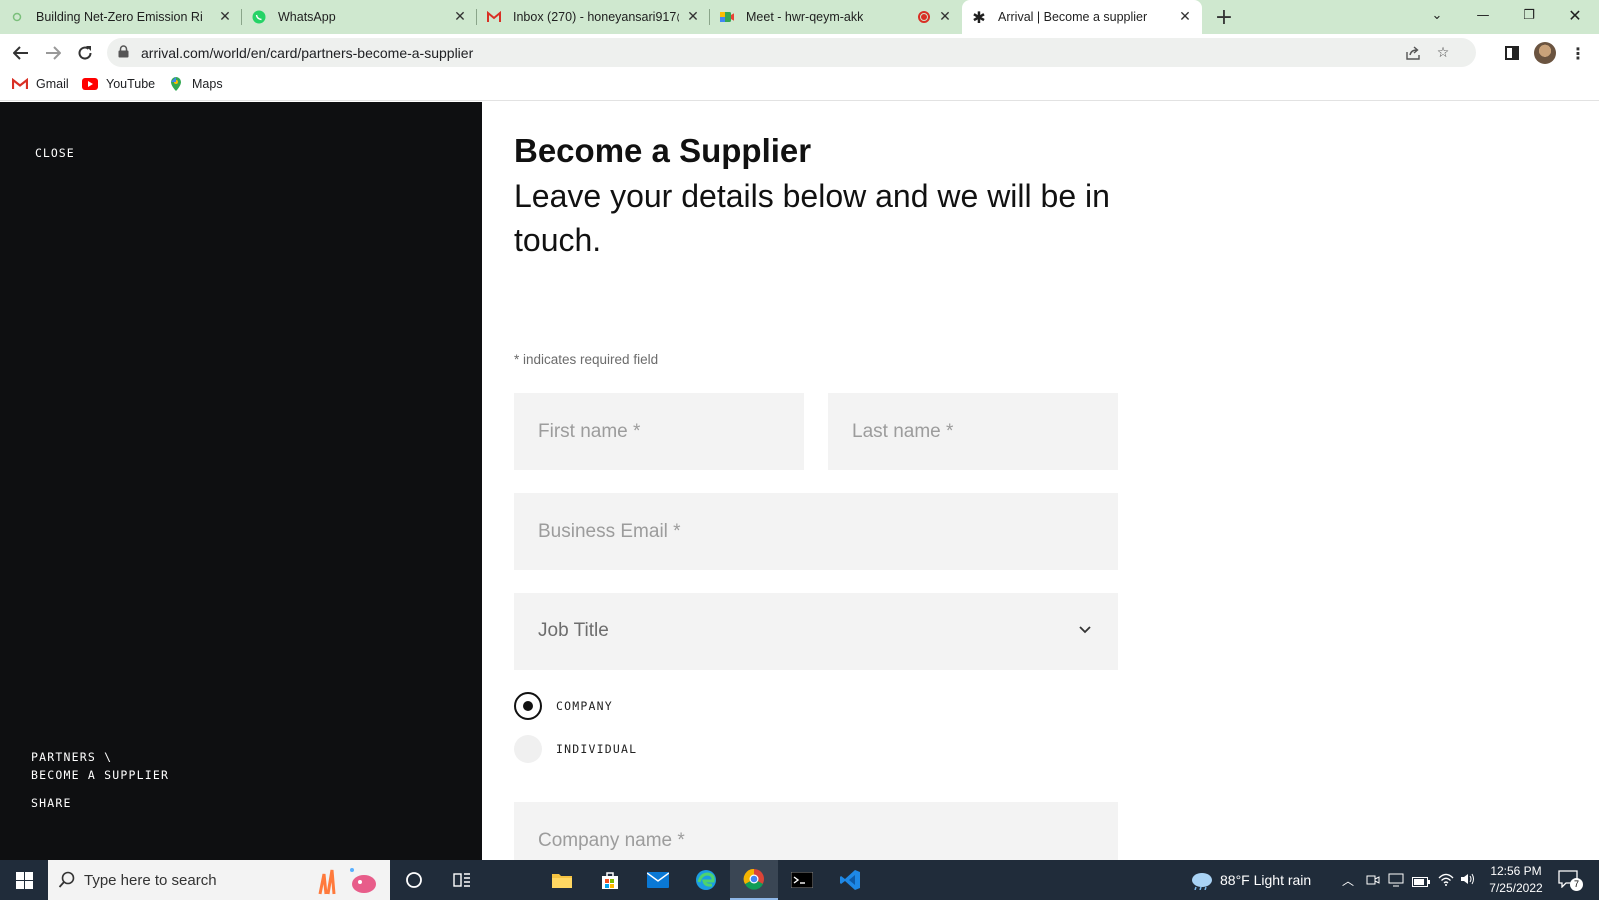 The height and width of the screenshot is (901, 1599). I want to click on bookmark-star-icon: ☆, so click(1443, 53).